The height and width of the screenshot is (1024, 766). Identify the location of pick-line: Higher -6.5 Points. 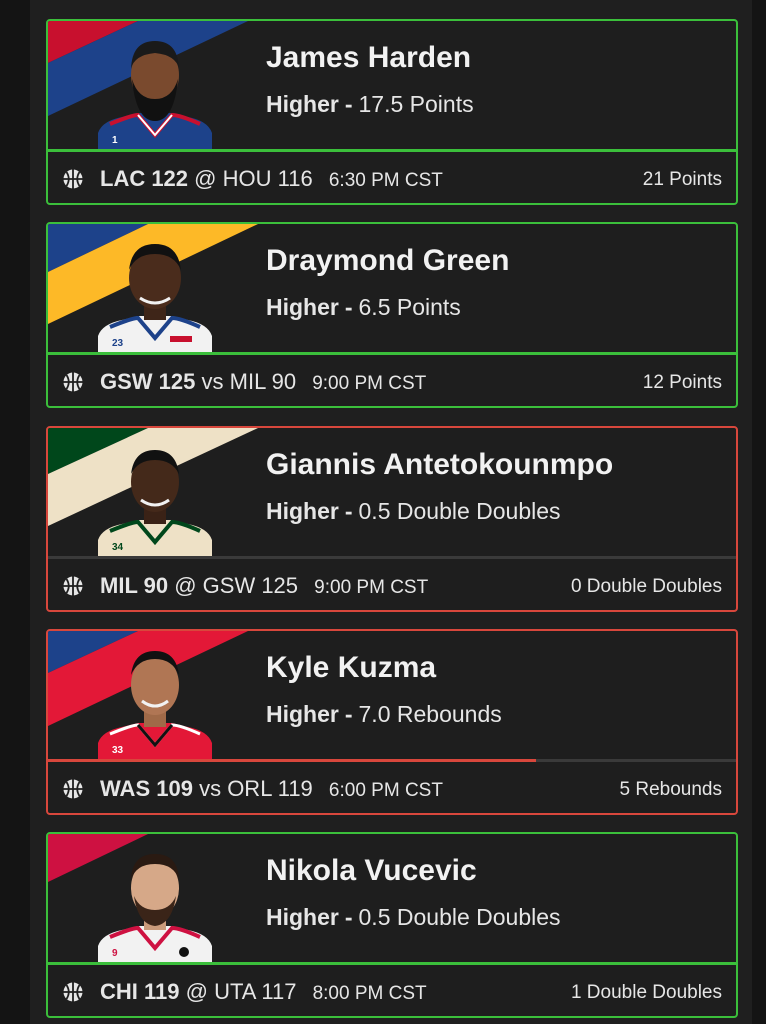
(363, 307).